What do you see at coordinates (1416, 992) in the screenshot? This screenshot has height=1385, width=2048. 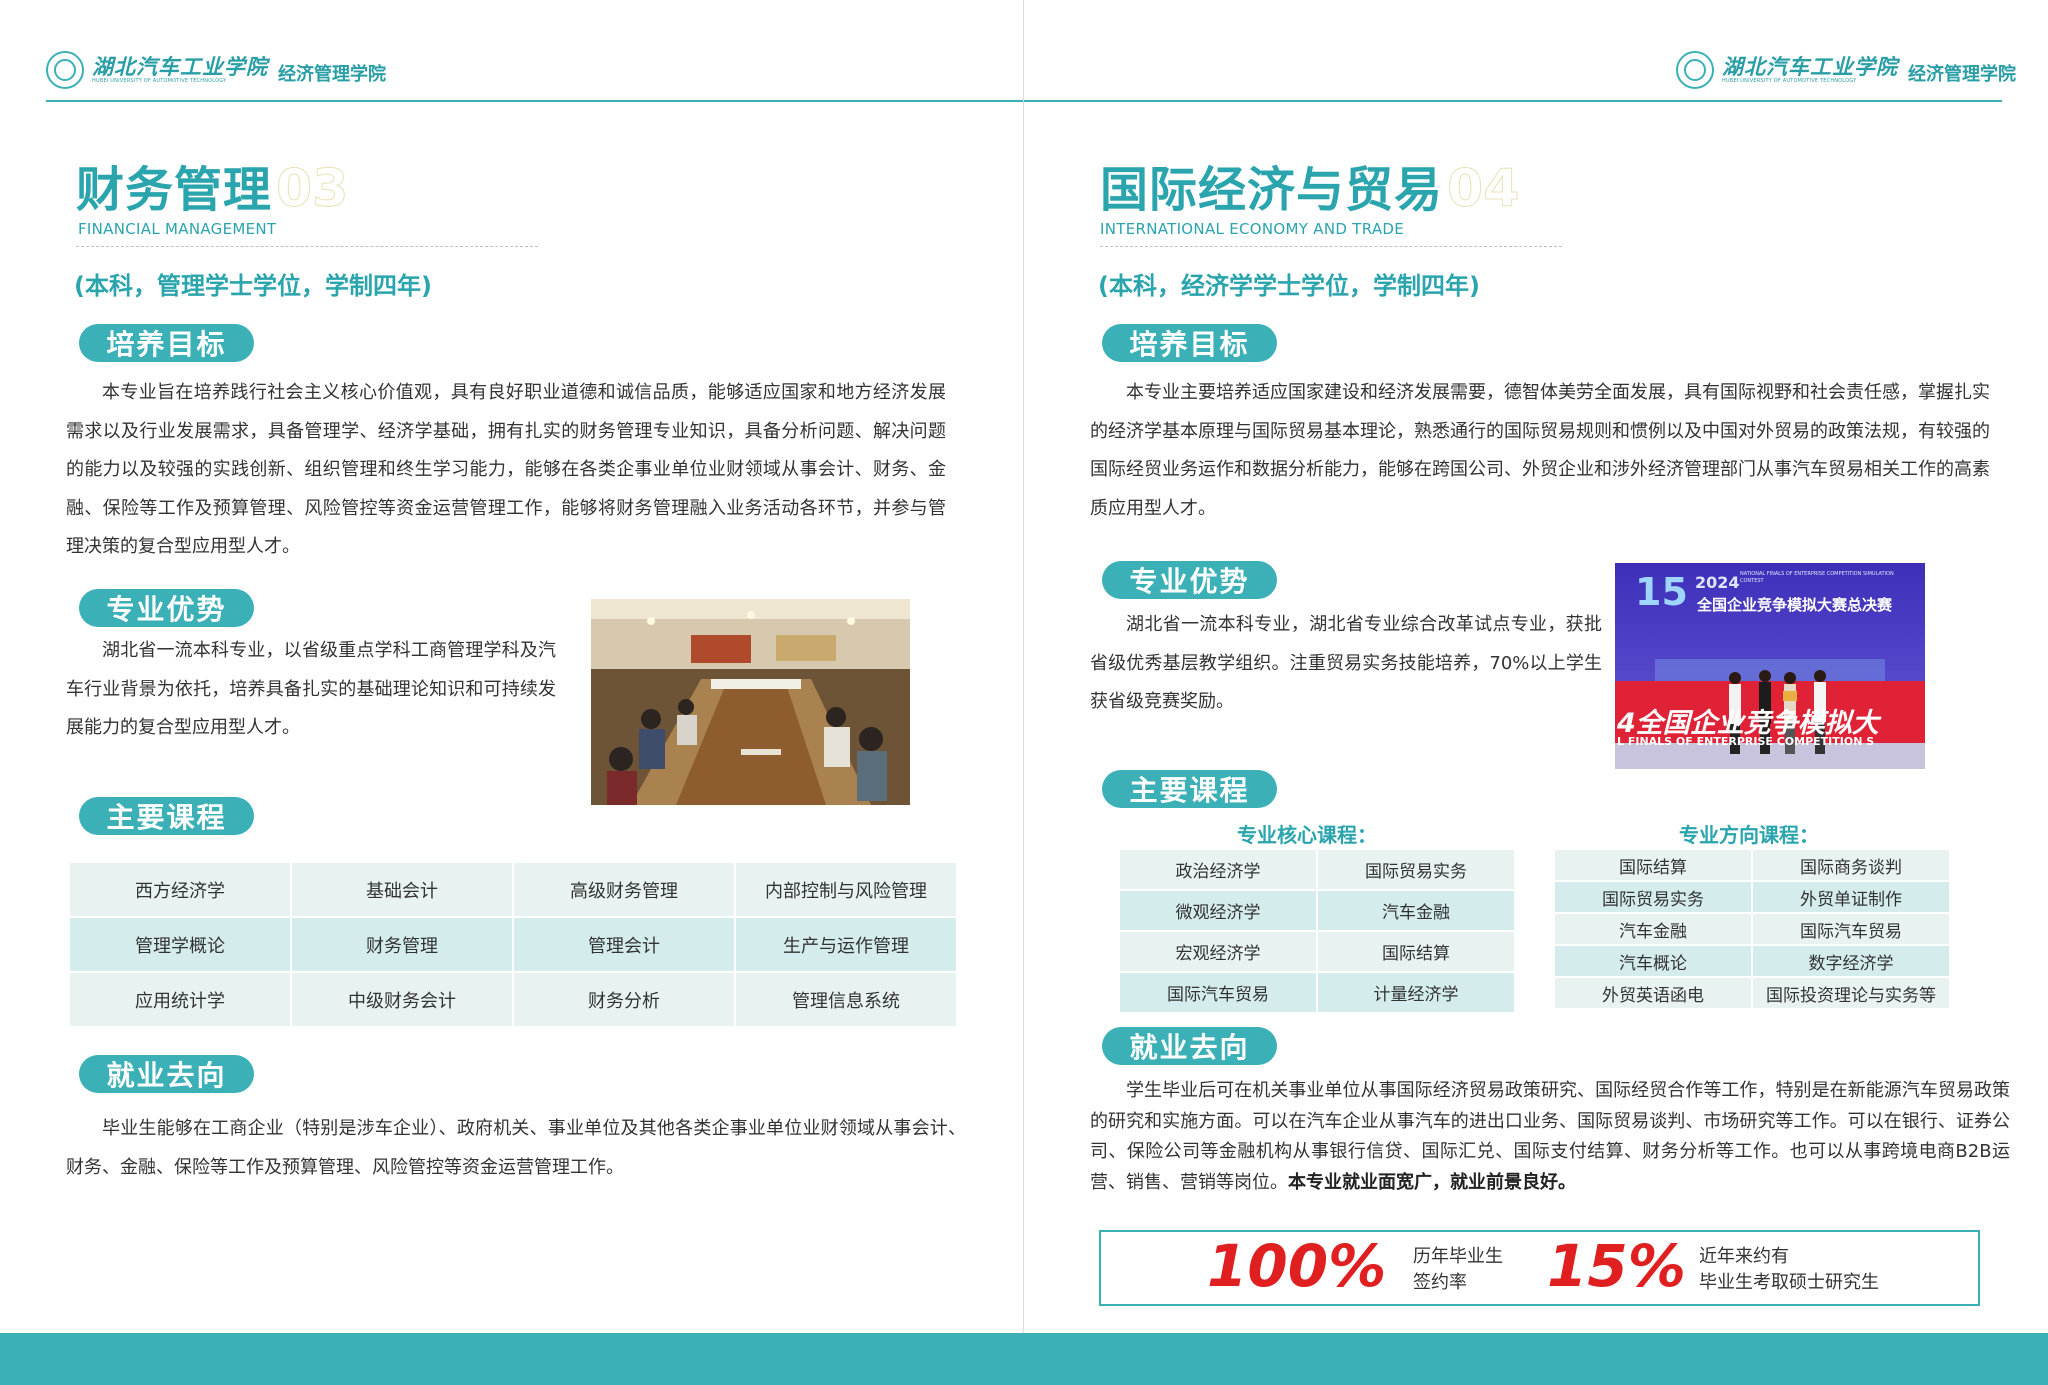 I see `table-cell: 计量经济学` at bounding box center [1416, 992].